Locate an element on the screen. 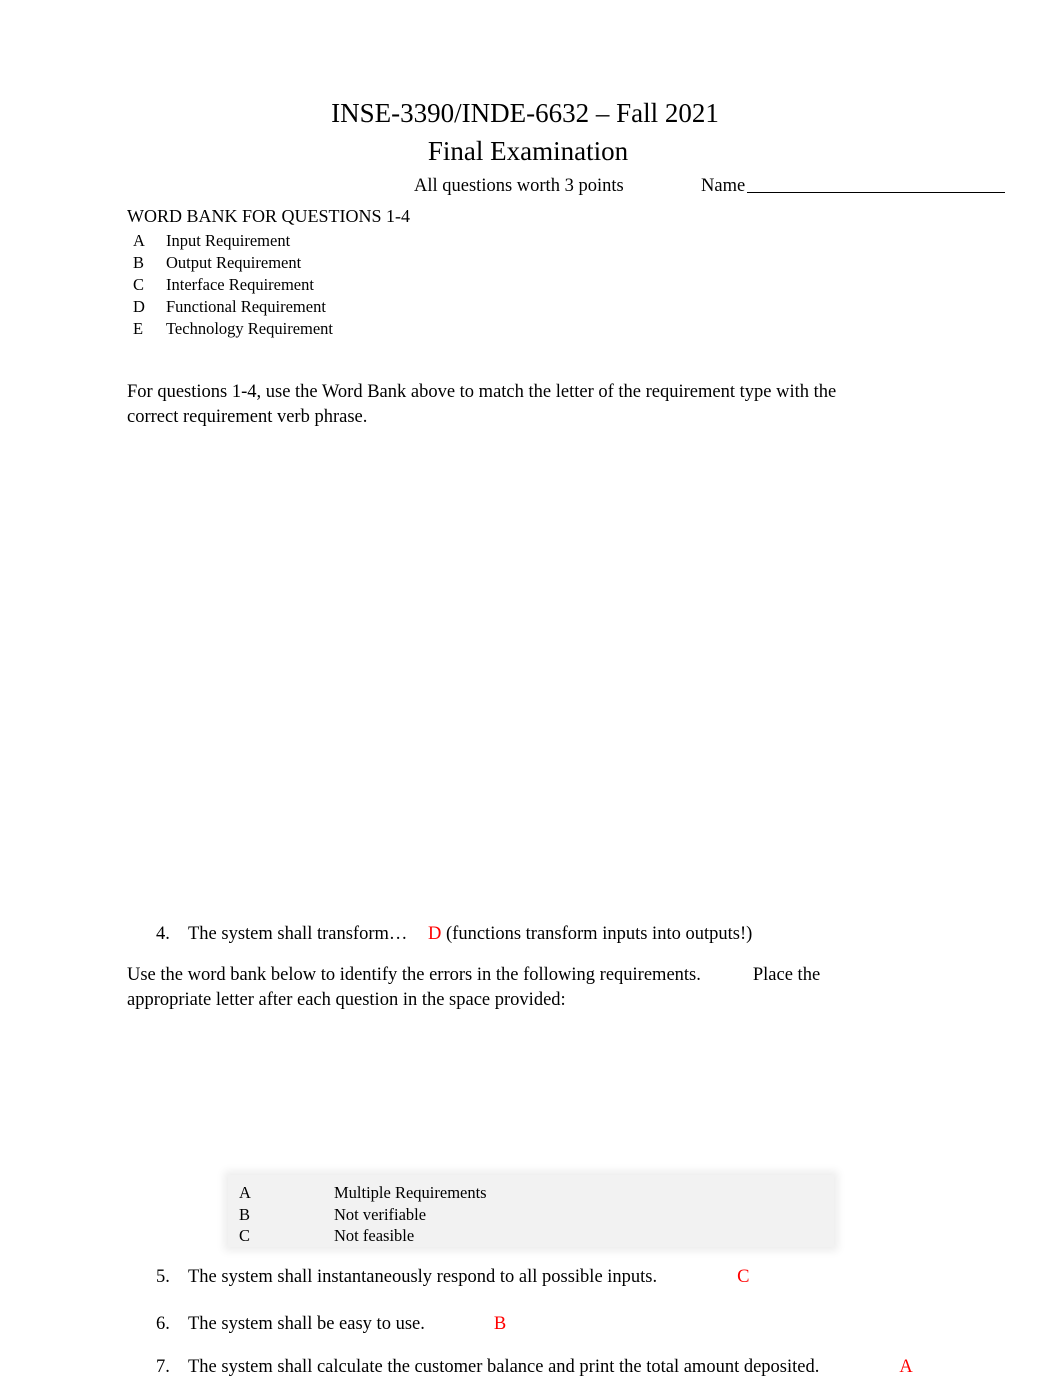 The image size is (1062, 1379). word-bank-heading: WORD BANK FOR QUESTIONS 1-4 is located at coordinates (269, 216).